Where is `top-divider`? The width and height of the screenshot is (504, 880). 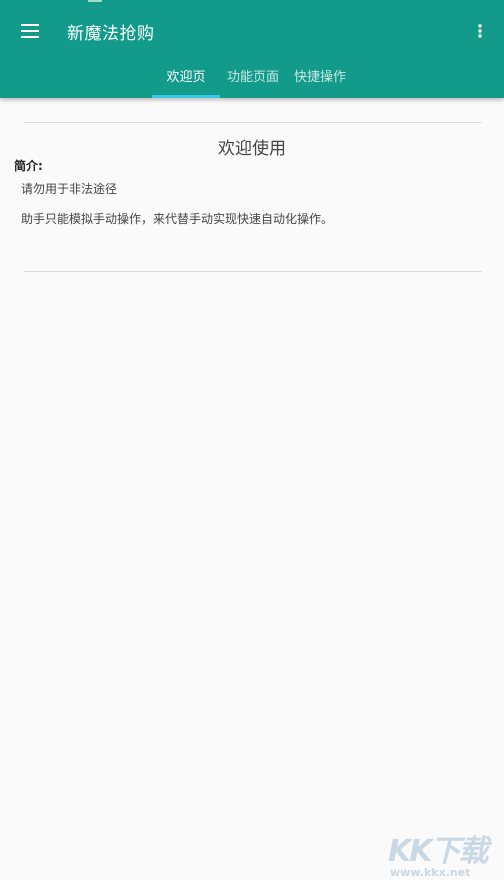 top-divider is located at coordinates (253, 122).